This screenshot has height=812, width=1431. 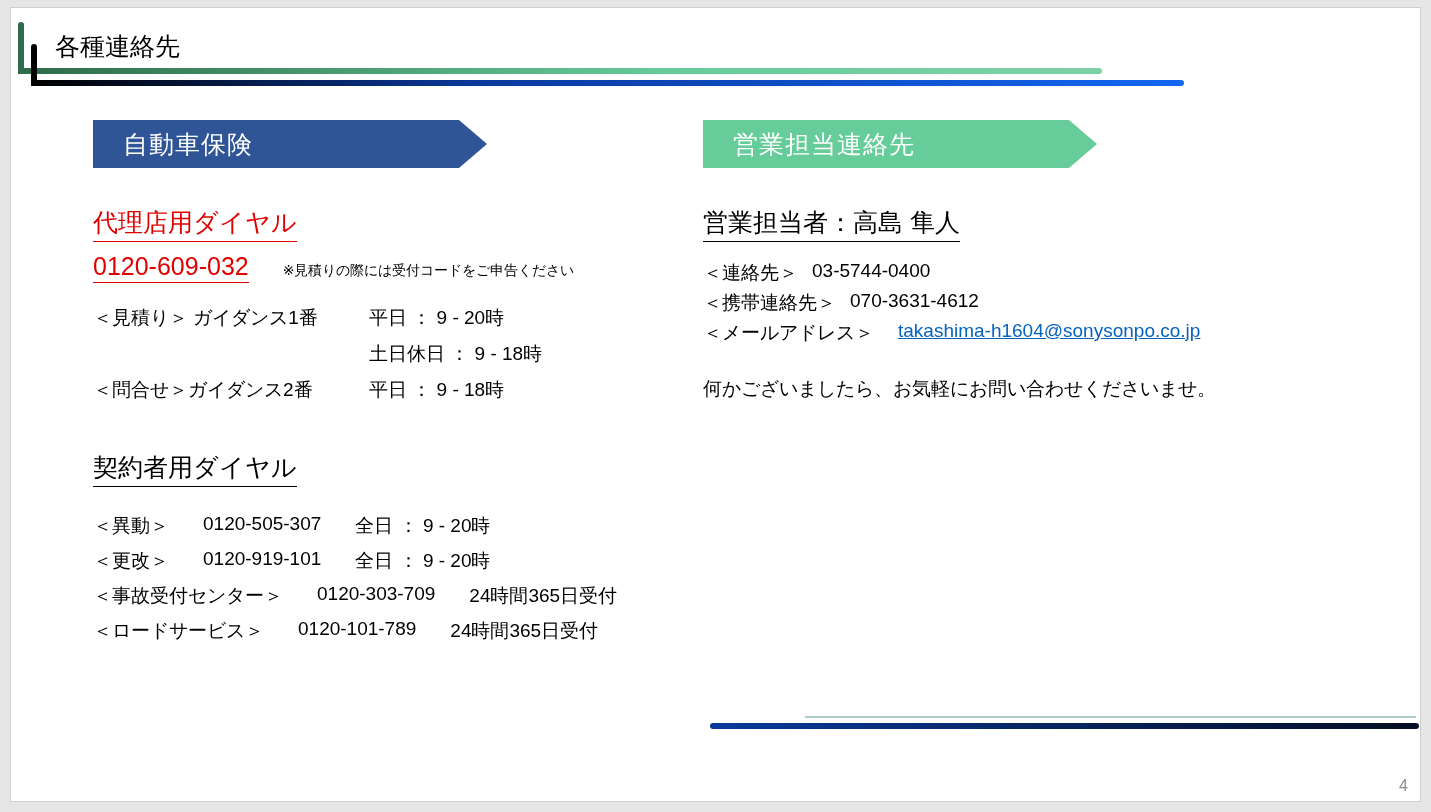 What do you see at coordinates (262, 524) in the screenshot?
I see `phone-number: 0120-505-307` at bounding box center [262, 524].